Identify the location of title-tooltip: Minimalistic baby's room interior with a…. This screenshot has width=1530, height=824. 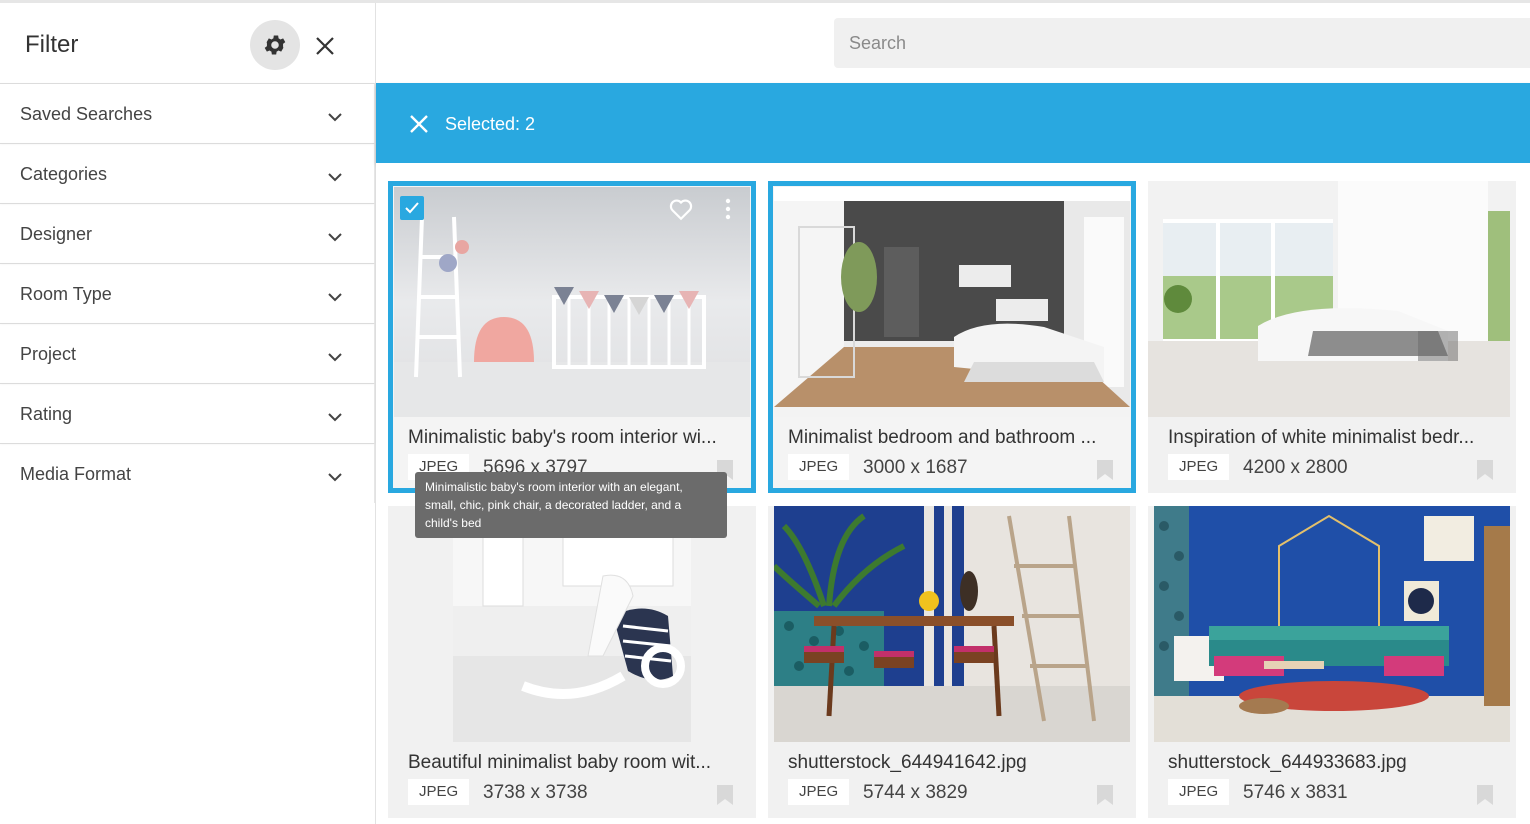
(571, 505).